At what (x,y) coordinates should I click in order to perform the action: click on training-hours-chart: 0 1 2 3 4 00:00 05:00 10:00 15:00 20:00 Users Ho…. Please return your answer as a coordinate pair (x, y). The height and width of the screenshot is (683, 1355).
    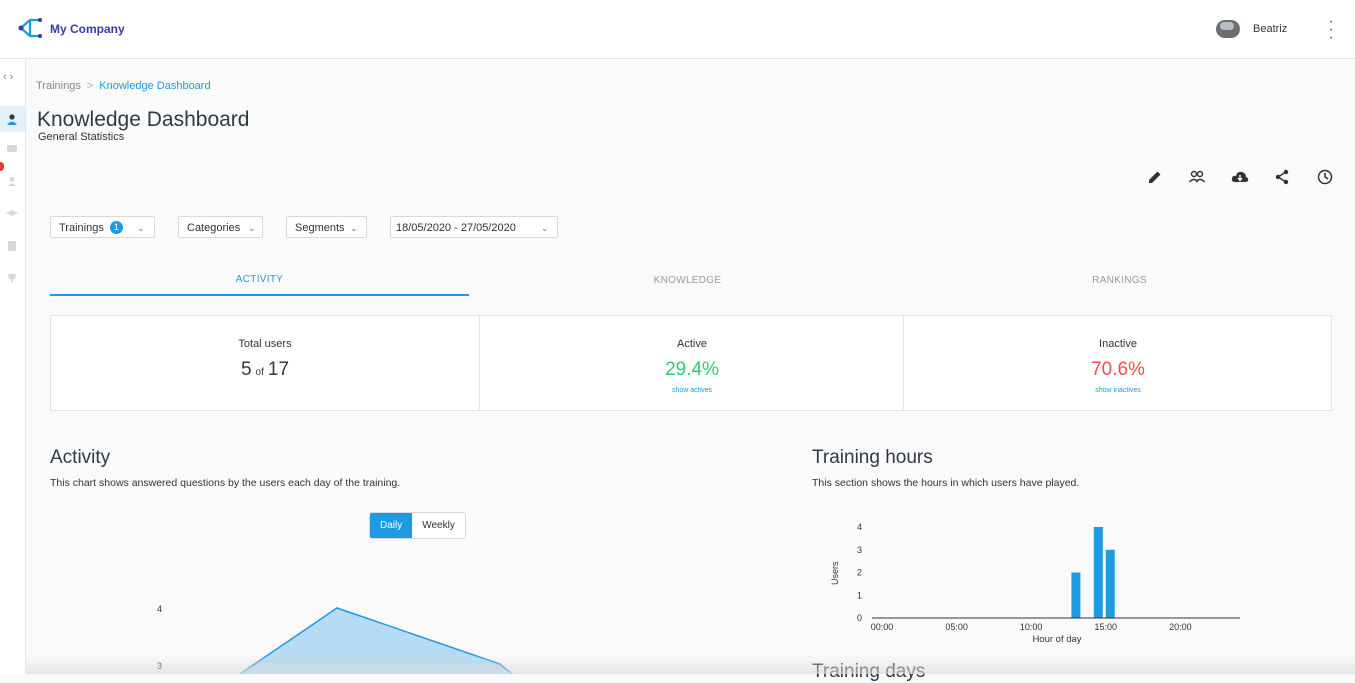
    Looking at the image, I should click on (1035, 583).